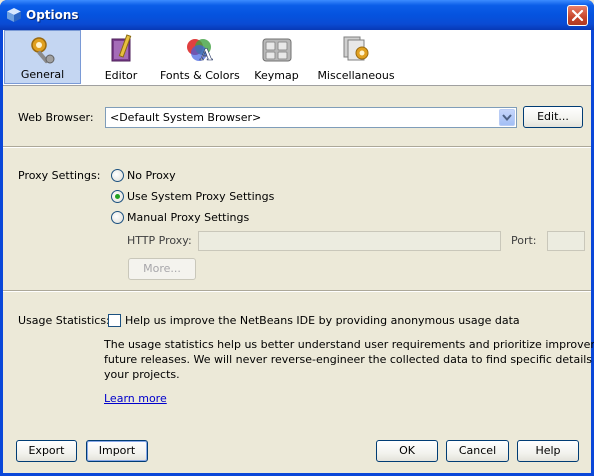 This screenshot has height=476, width=594. I want to click on tab-keymap: Keymap, so click(276, 57).